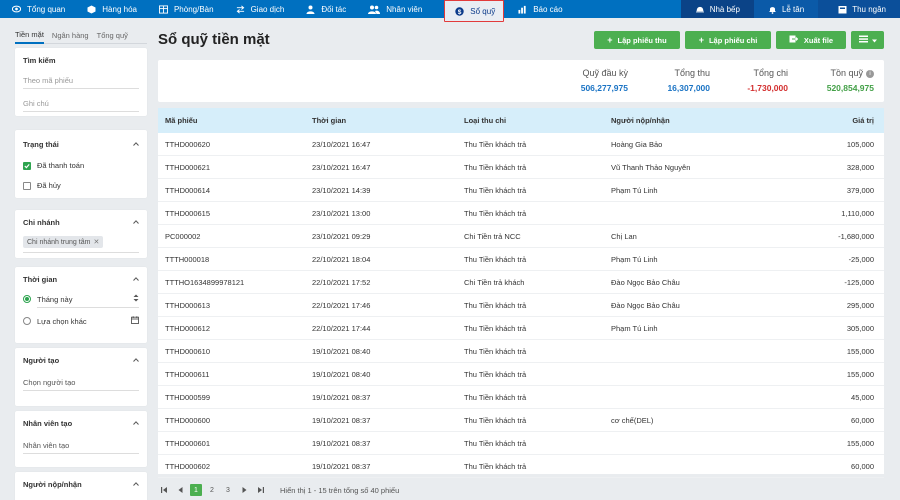 Image resolution: width=900 pixels, height=500 pixels. What do you see at coordinates (494, 282) in the screenshot?
I see `cell-type: Chi Tiền trả khách` at bounding box center [494, 282].